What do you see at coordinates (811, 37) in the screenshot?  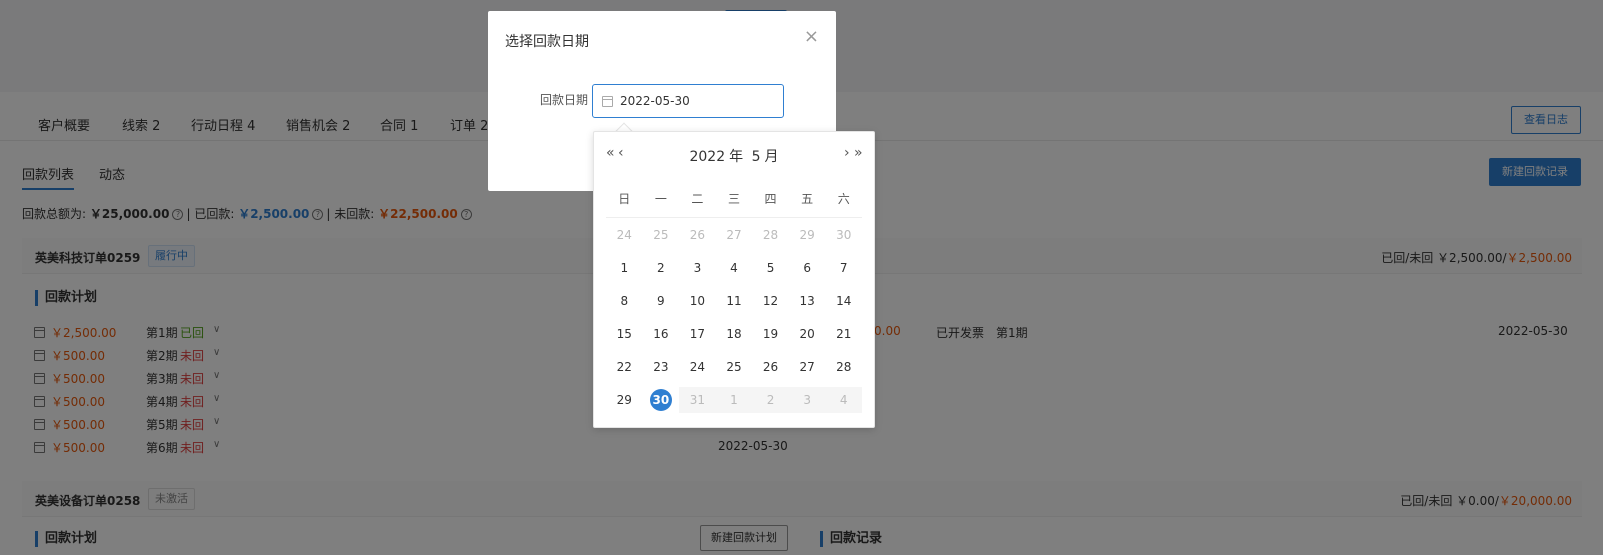 I see `close-icon: ×` at bounding box center [811, 37].